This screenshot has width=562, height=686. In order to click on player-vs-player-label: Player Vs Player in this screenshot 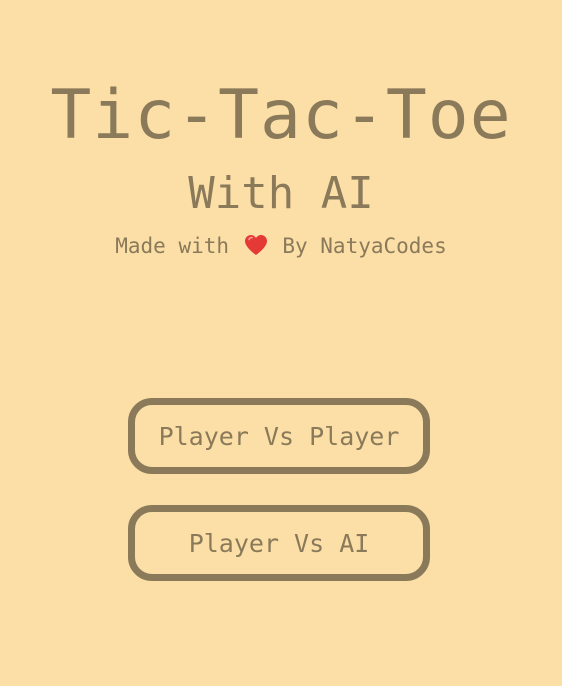, I will do `click(279, 436)`.